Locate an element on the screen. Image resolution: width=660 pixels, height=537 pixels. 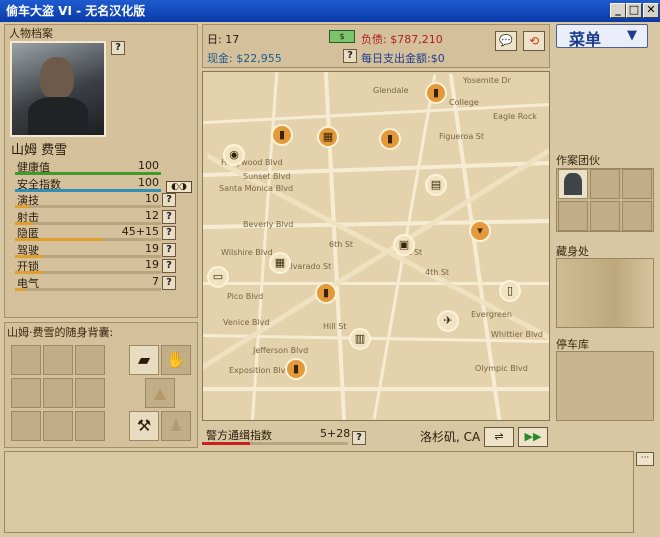
money-icon: $ is located at coordinates (342, 36).